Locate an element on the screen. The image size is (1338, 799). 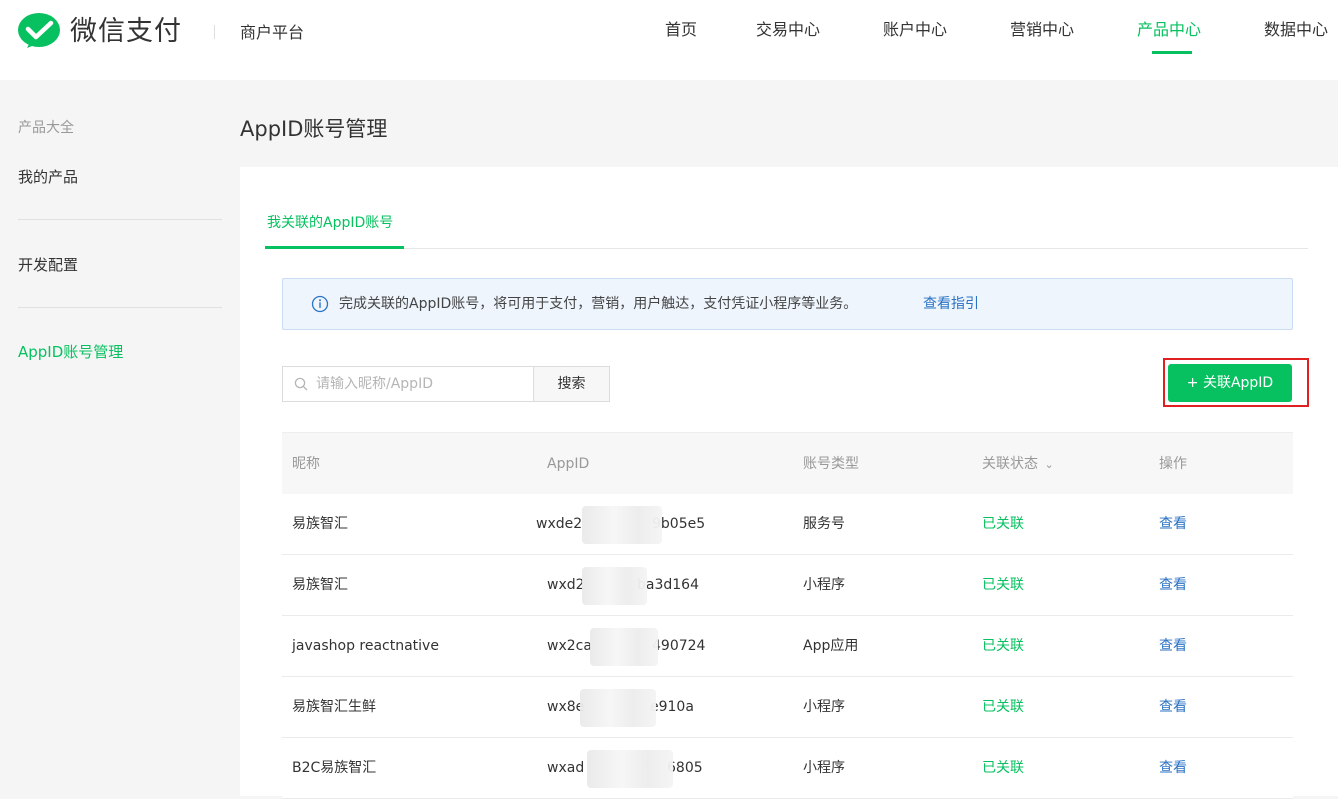
chevron-down-icon: ⌄ is located at coordinates (1049, 464).